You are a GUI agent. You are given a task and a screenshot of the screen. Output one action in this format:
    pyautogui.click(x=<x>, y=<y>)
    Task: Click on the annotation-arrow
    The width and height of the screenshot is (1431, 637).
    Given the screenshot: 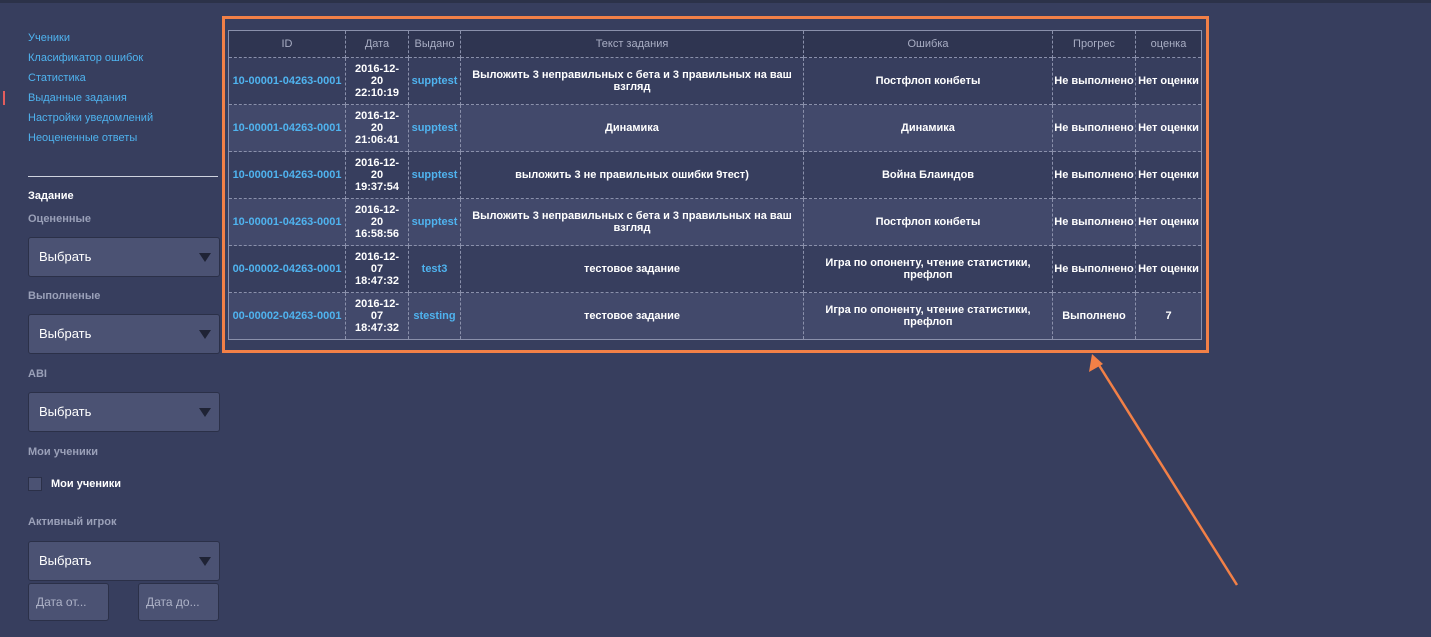 What is the action you would take?
    pyautogui.click(x=1164, y=470)
    